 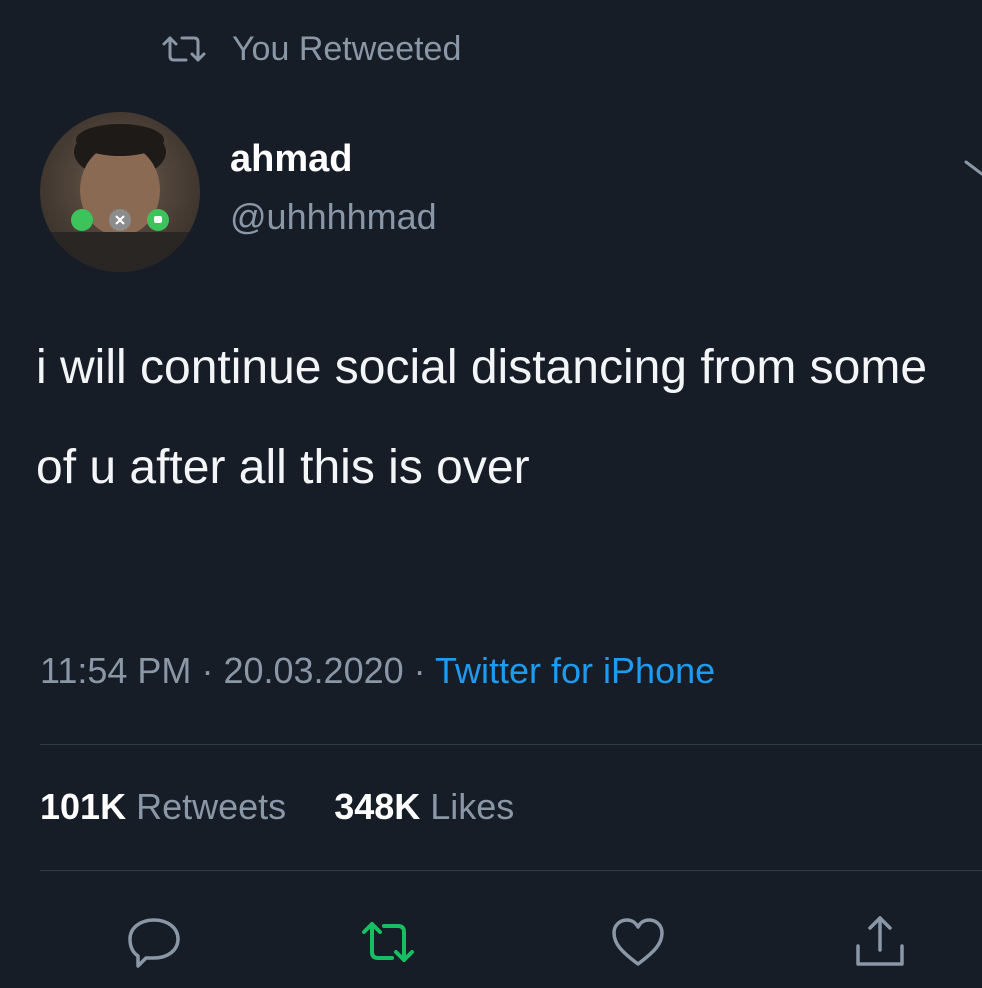 I want to click on tweet-source-link: Twitter for iPhone, so click(x=575, y=670).